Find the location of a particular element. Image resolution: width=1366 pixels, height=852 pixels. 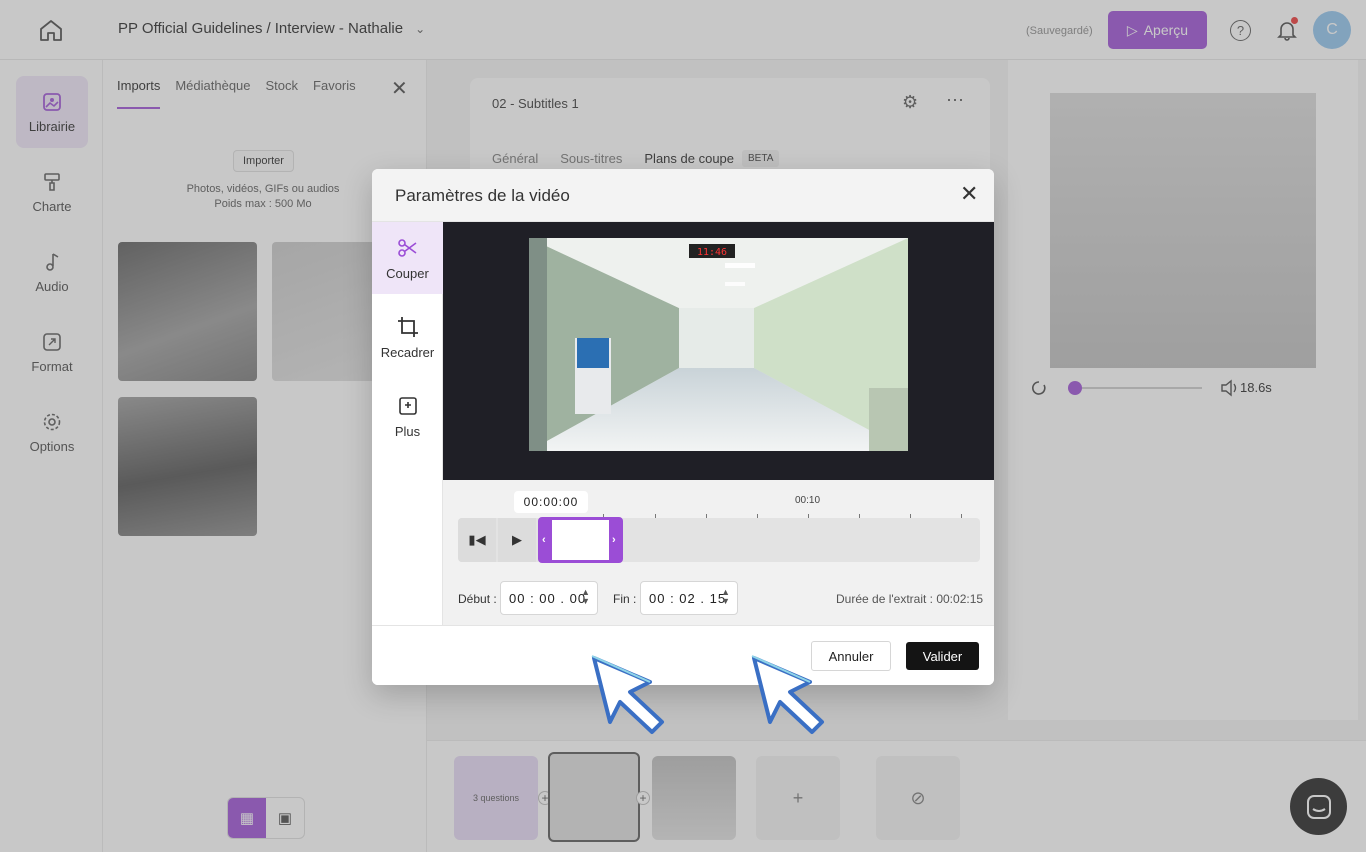

dialog-sidebar: Couper Recadrer Plus is located at coordinates (407, 423).